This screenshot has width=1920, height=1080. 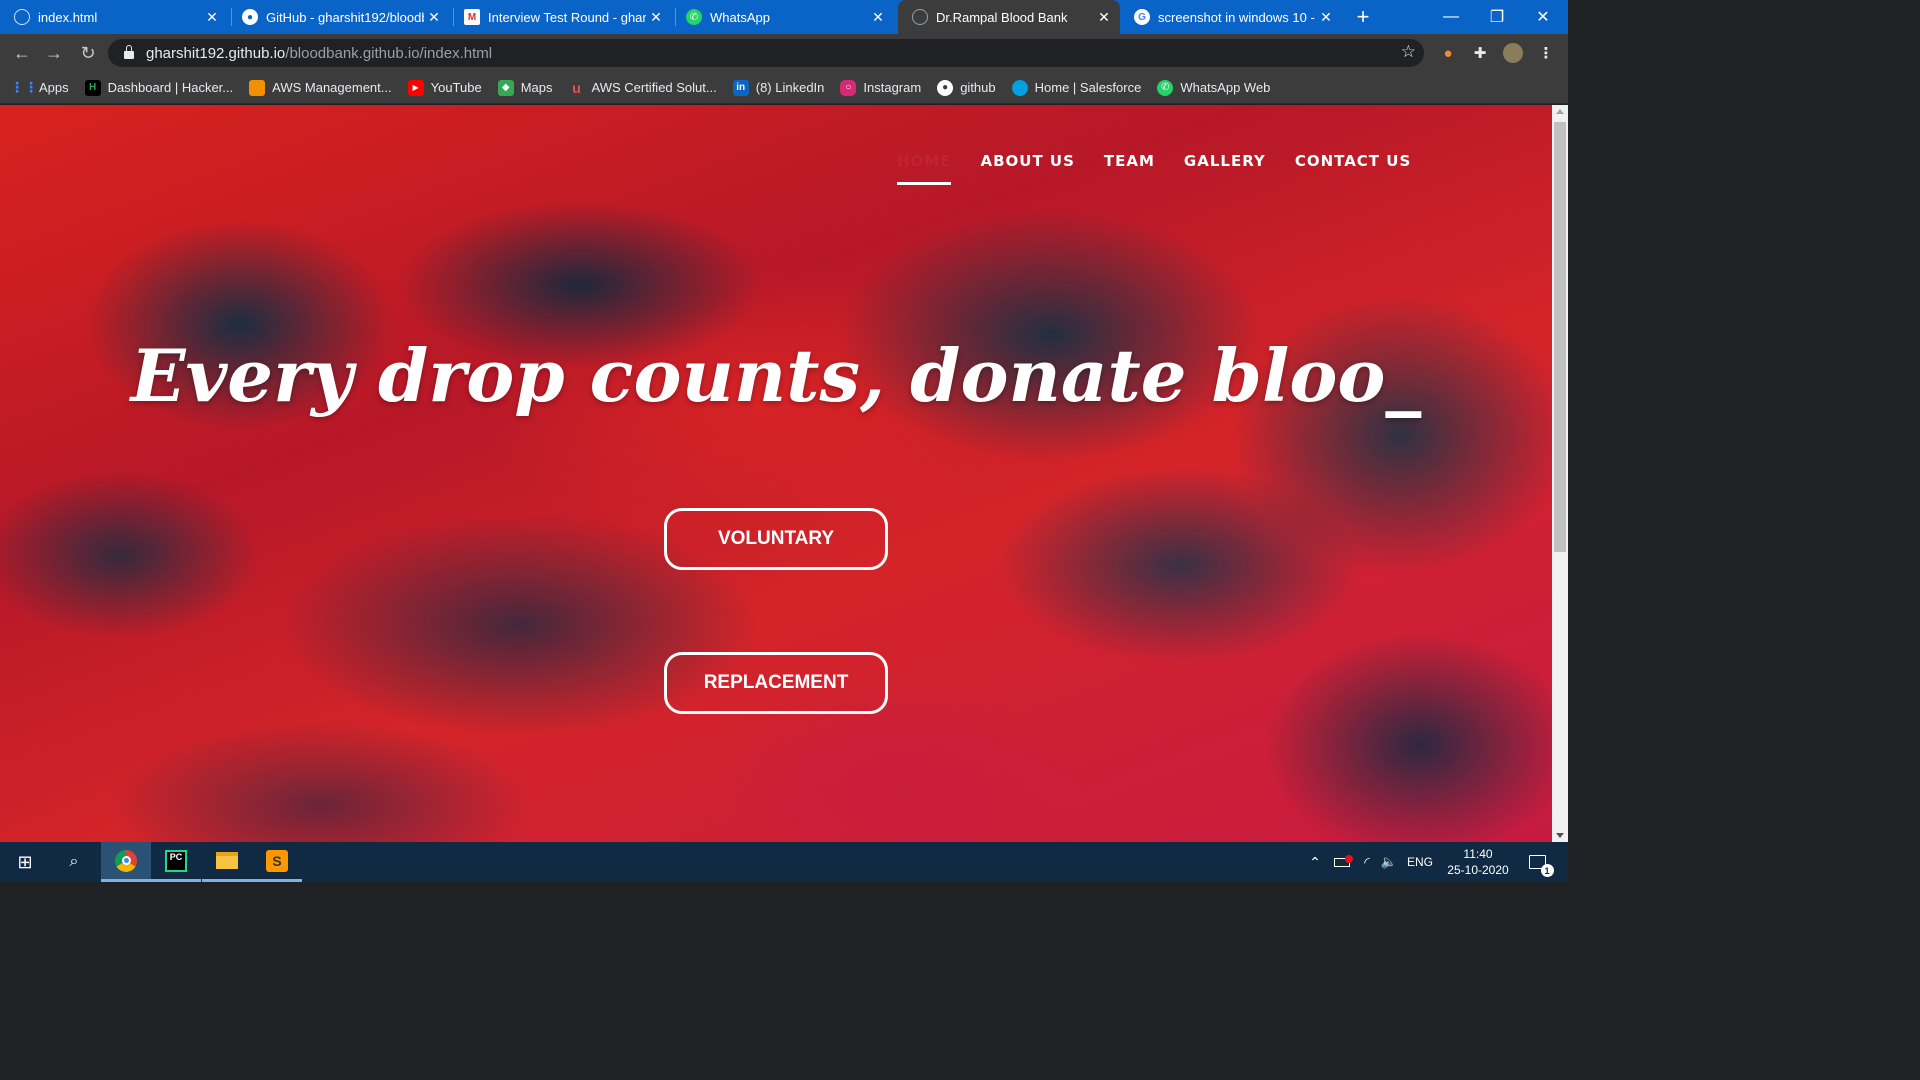 What do you see at coordinates (783, 17) in the screenshot?
I see `tab-whatsapp: ✆ WhatsApp ✕` at bounding box center [783, 17].